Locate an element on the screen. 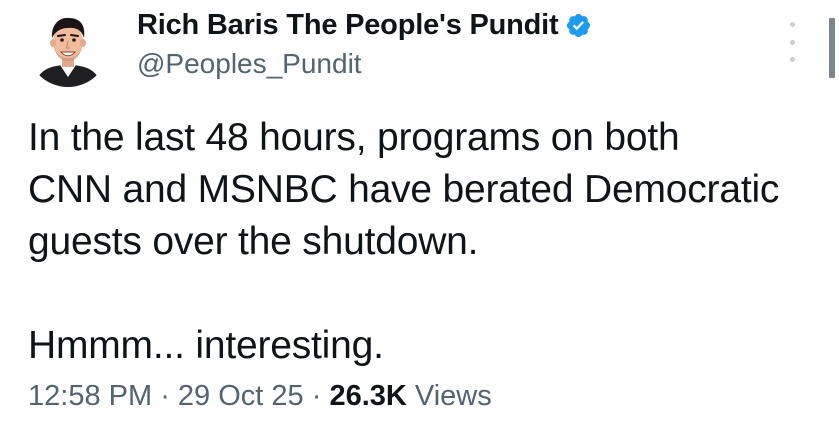  tweet-metadata: 12:58 PM · 29 Oct 25 · 26.3K Views is located at coordinates (260, 396).